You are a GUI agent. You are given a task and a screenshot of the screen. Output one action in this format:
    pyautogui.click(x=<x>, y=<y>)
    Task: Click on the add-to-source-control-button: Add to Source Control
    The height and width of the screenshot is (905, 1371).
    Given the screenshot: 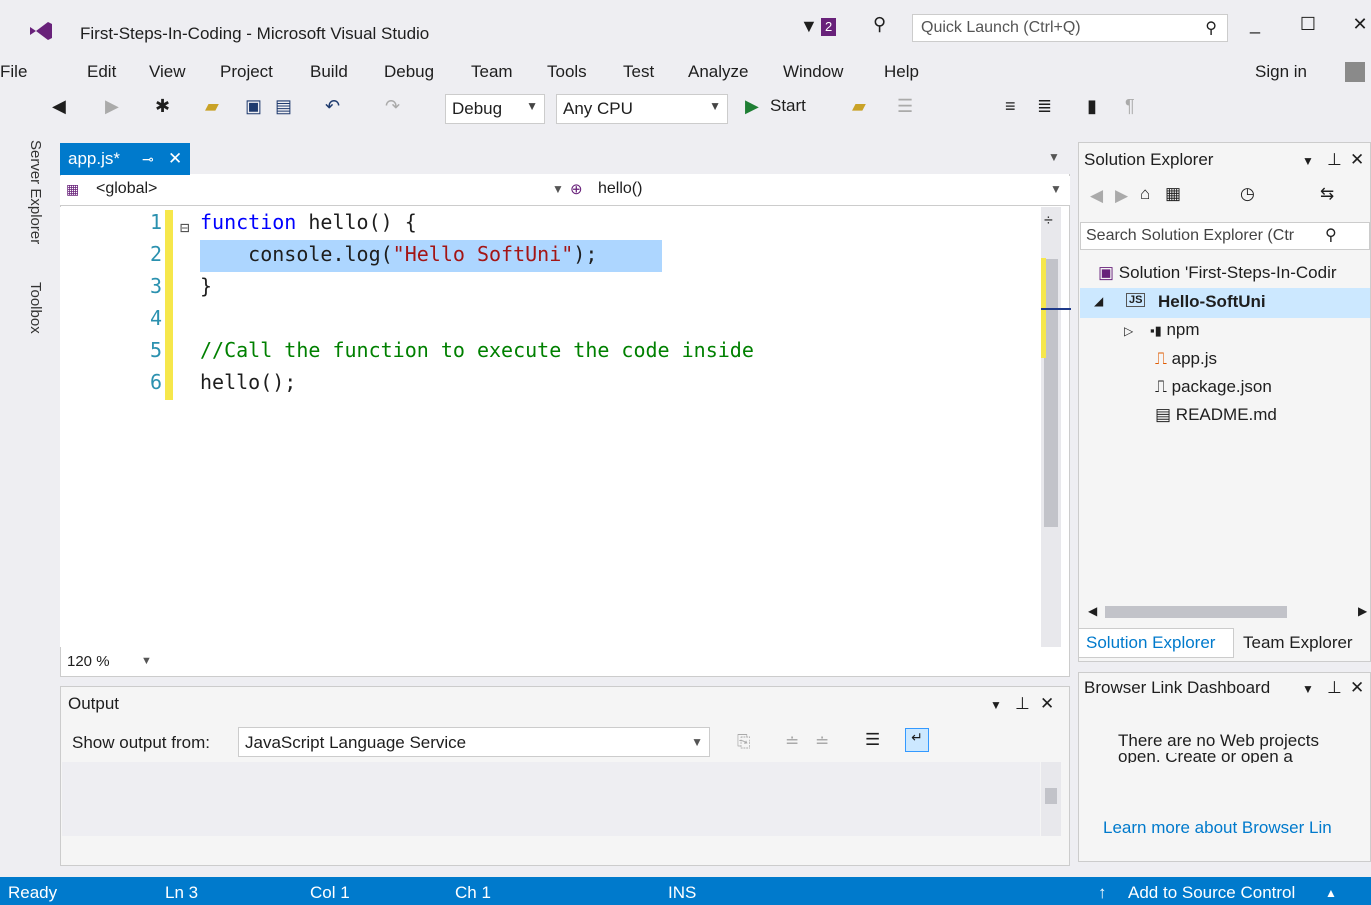 What is the action you would take?
    pyautogui.click(x=1211, y=893)
    